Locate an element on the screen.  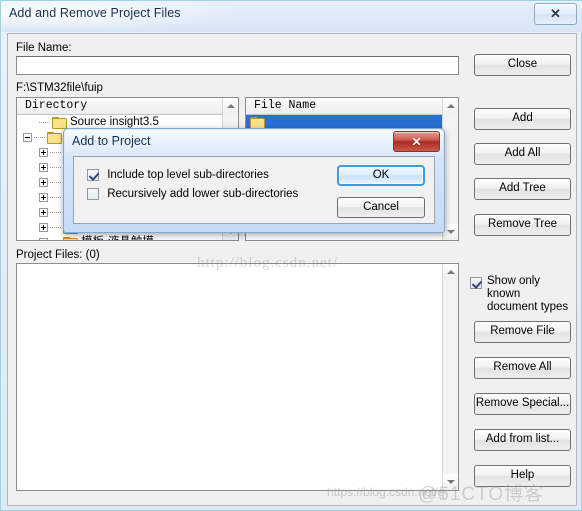
file-name-input is located at coordinates (237, 65).